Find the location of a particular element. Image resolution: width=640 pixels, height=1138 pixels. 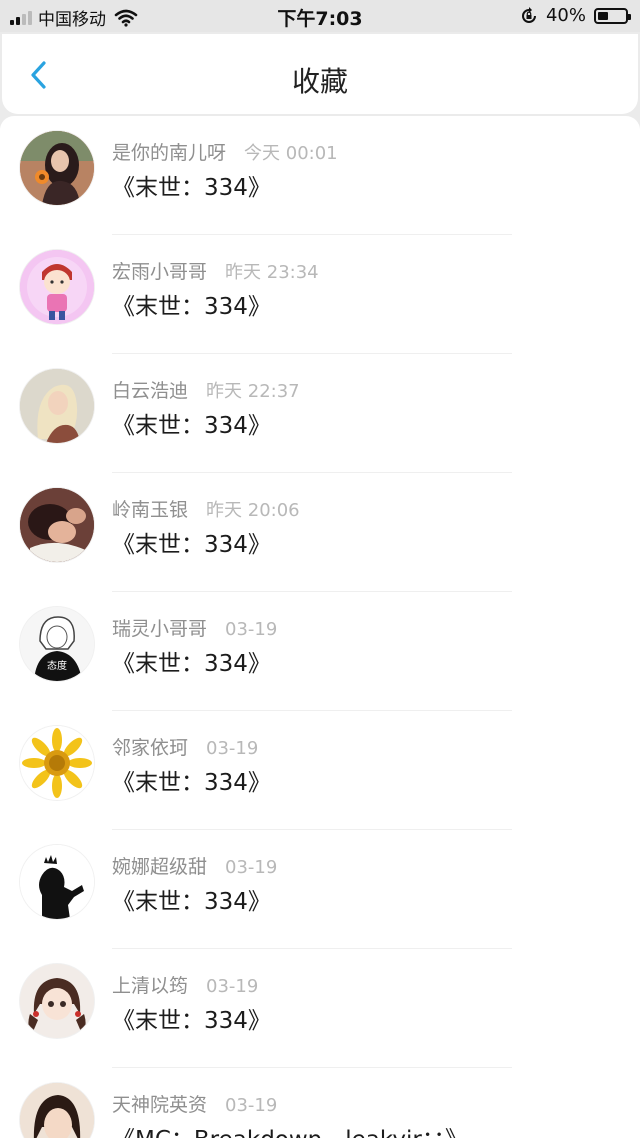

list-item: 态度 瑞灵小哥哥 03-19 《末世：334》 is located at coordinates (320, 651).